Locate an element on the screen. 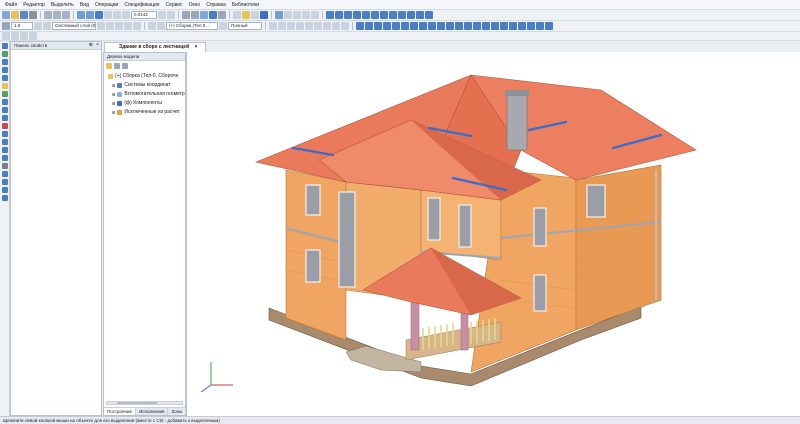 Image resolution: width=800 pixels, height=424 pixels. orientation-icon is located at coordinates (223, 26).